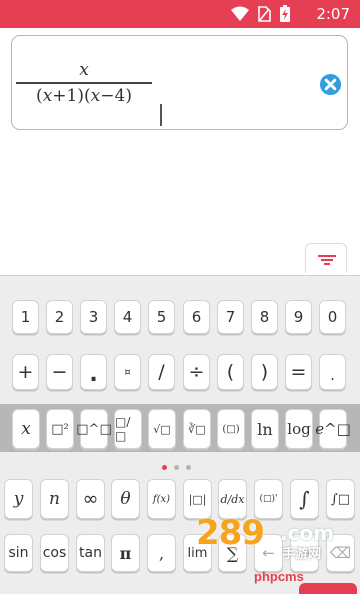 The width and height of the screenshot is (360, 594). What do you see at coordinates (332, 372) in the screenshot?
I see `key-period: .` at bounding box center [332, 372].